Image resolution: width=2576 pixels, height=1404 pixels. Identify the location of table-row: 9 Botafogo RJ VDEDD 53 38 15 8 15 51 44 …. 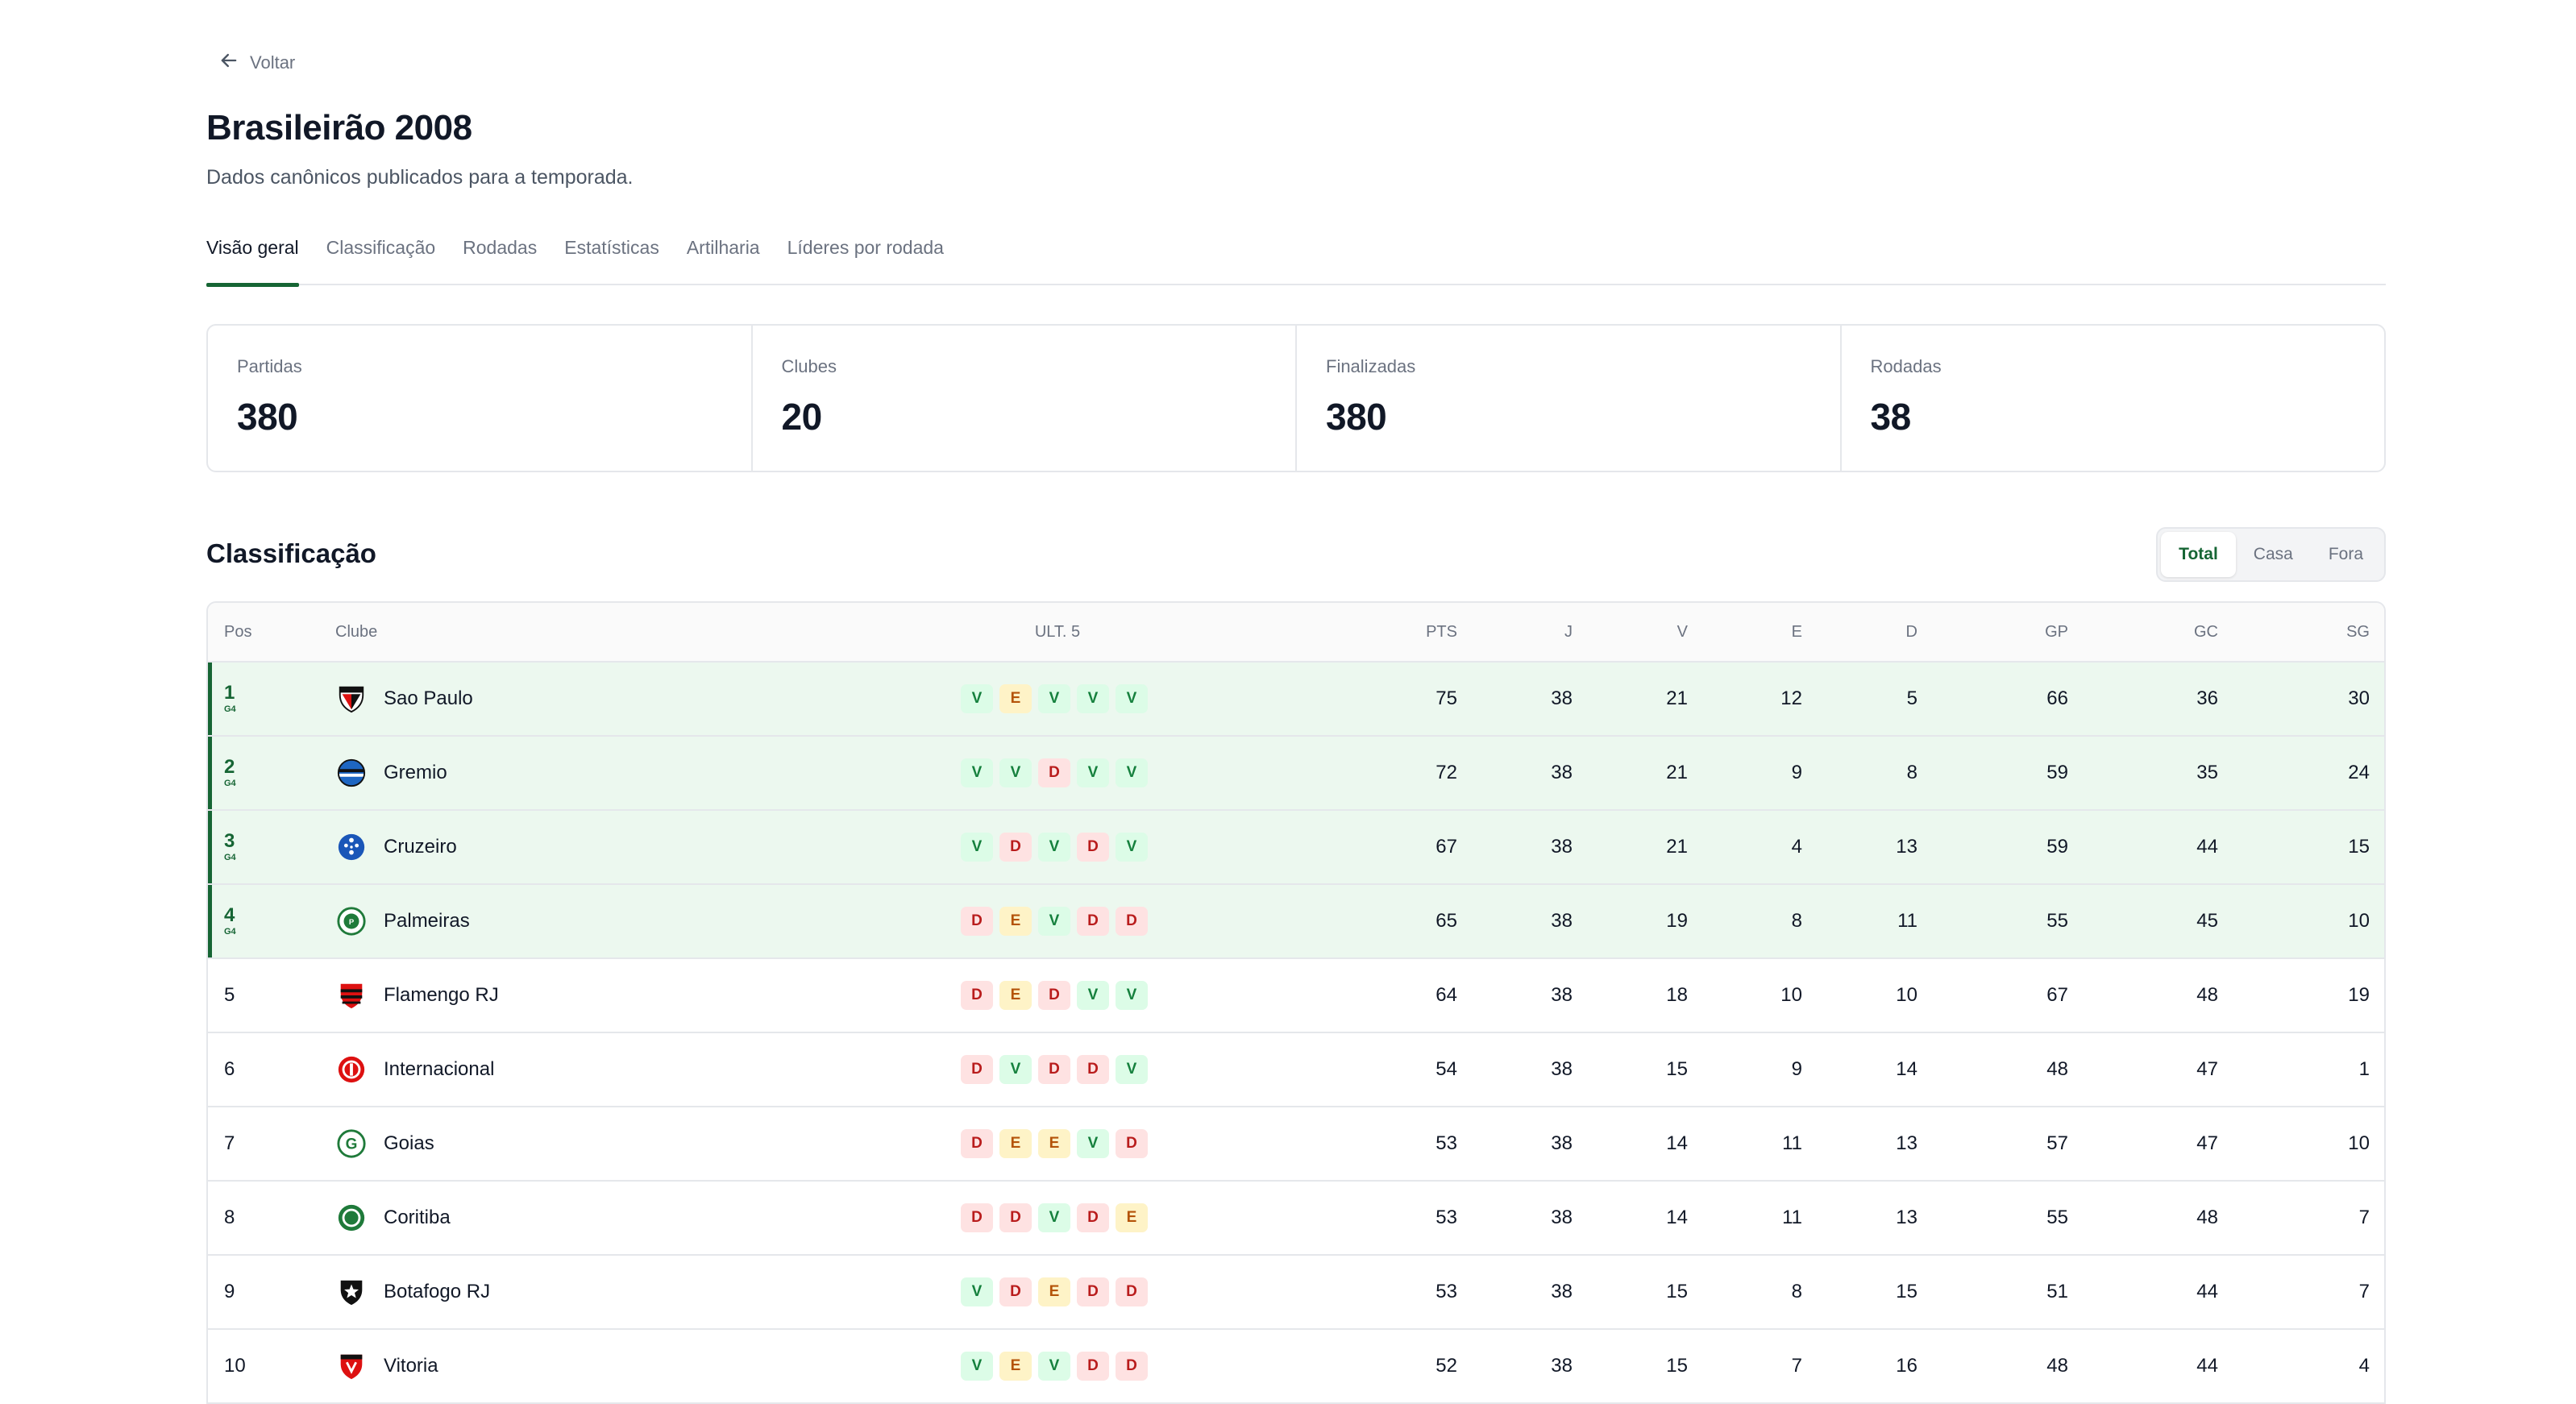
(1296, 1293).